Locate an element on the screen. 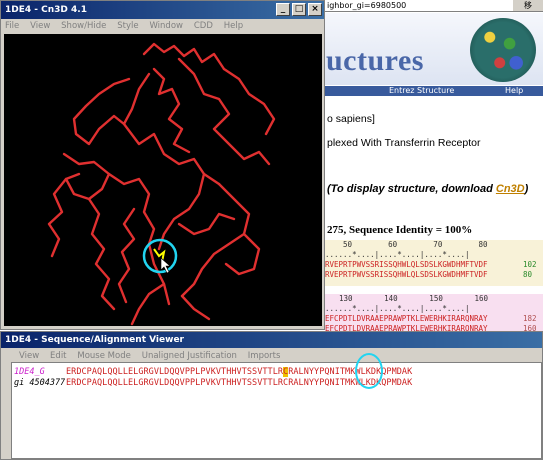 This screenshot has width=543, height=460. cn3d-window-title: 1DE4 - Cn3D 4.1 is located at coordinates (46, 10).